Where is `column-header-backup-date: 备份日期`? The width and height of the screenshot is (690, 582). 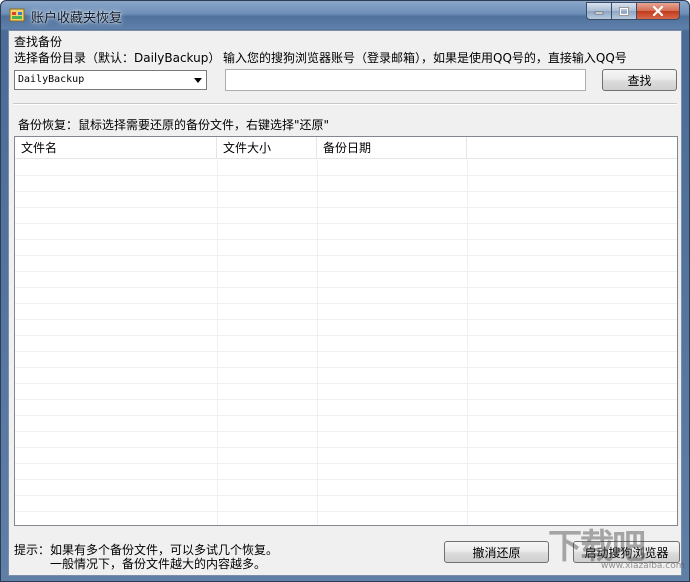 column-header-backup-date: 备份日期 is located at coordinates (392, 148).